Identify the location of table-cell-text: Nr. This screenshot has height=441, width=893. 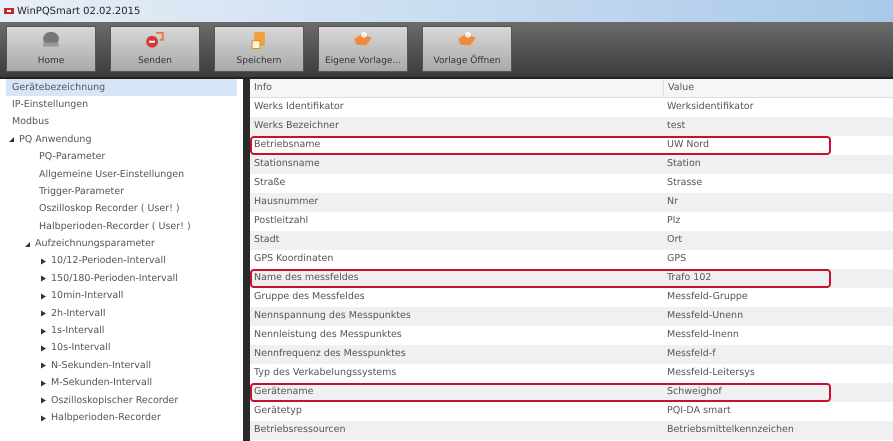
(673, 202).